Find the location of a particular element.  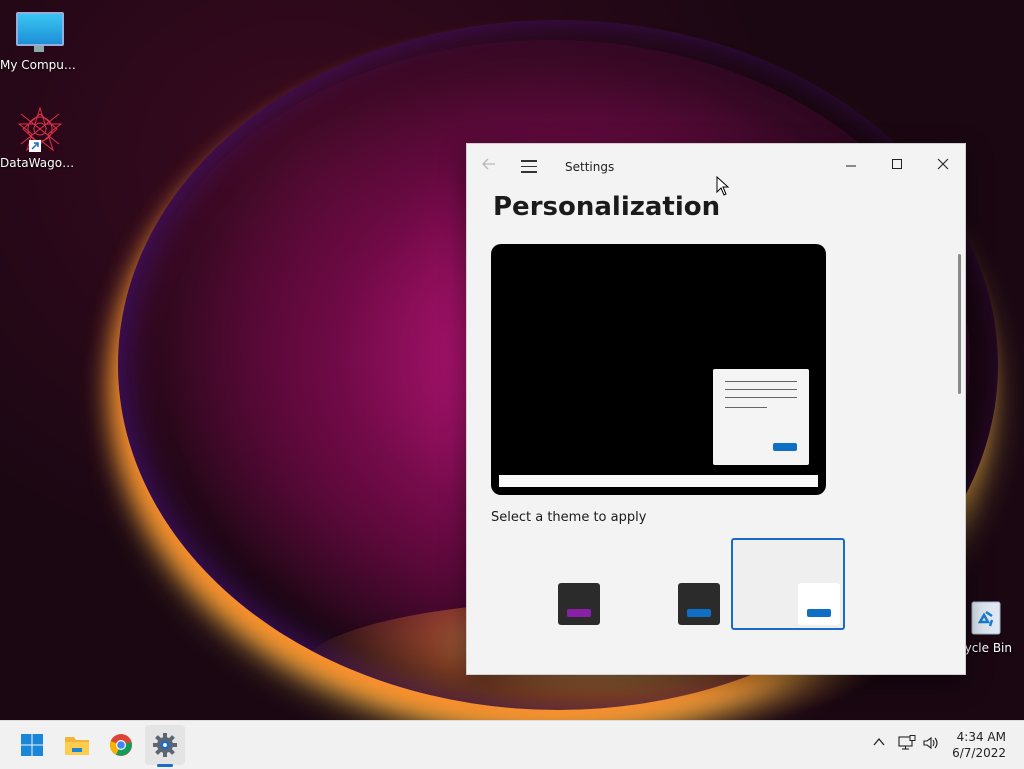

clock-time: 4:34 AM is located at coordinates (981, 737).